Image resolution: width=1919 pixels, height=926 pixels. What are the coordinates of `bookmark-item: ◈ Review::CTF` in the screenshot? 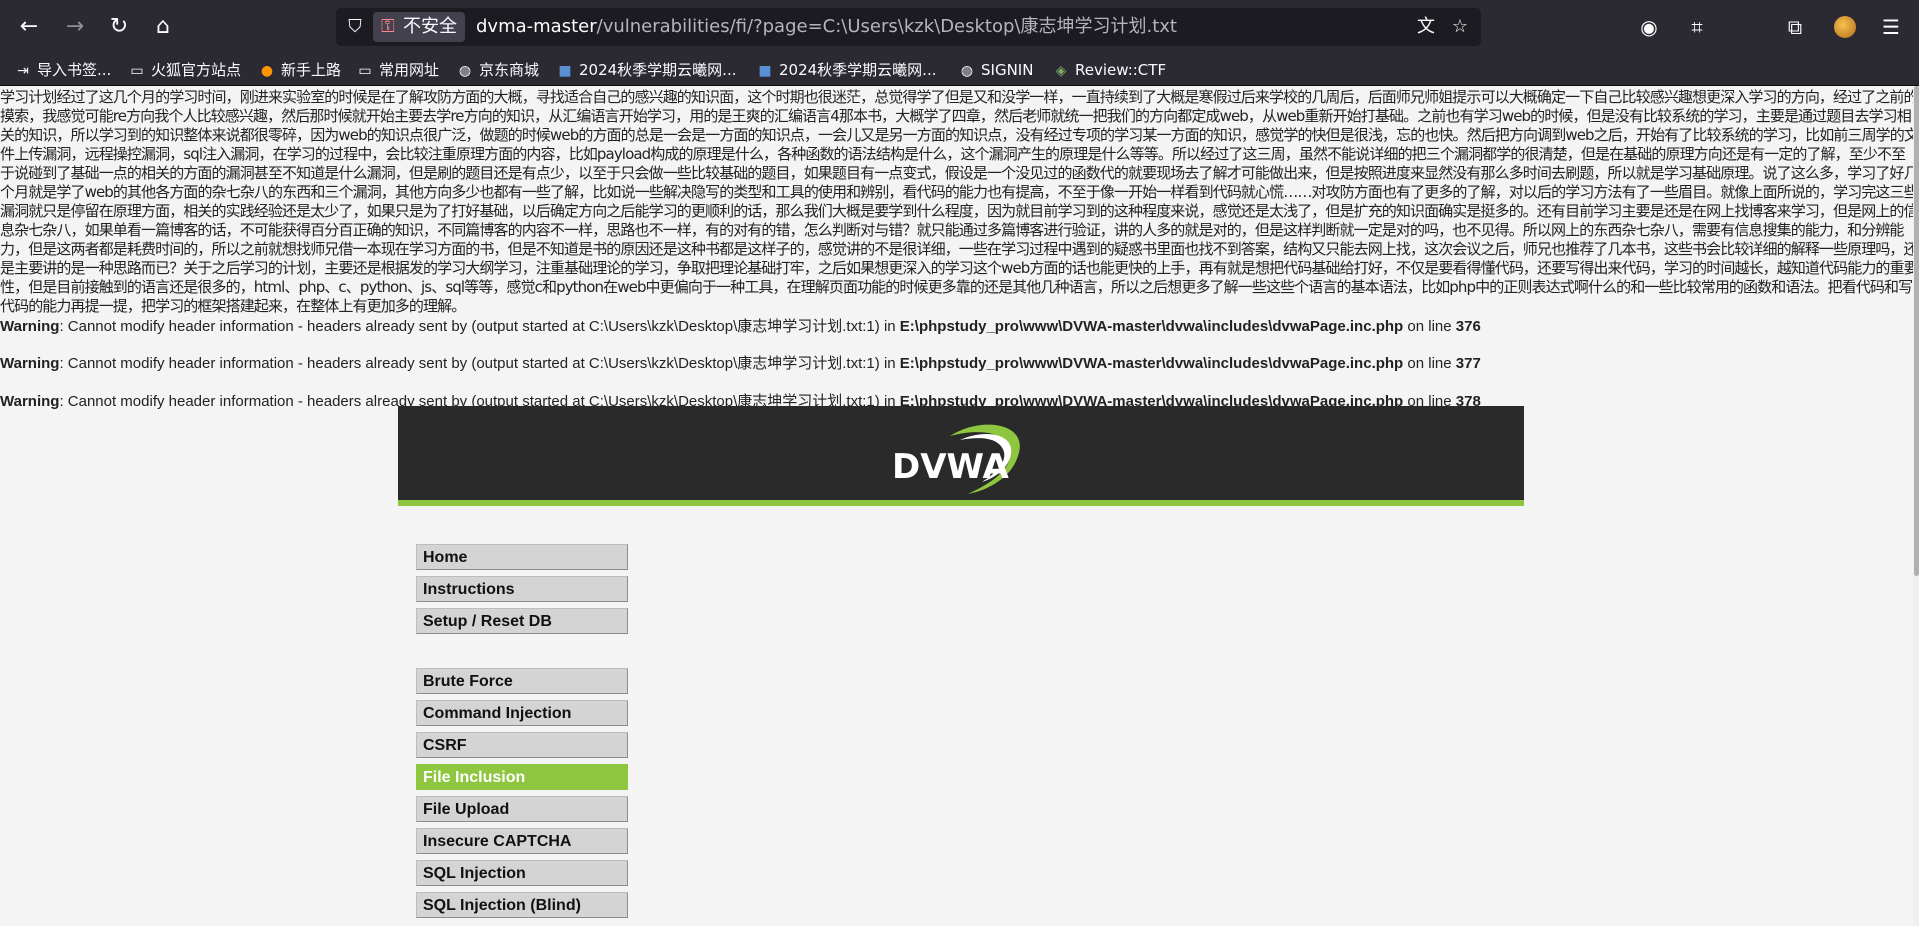 It's located at (1109, 70).